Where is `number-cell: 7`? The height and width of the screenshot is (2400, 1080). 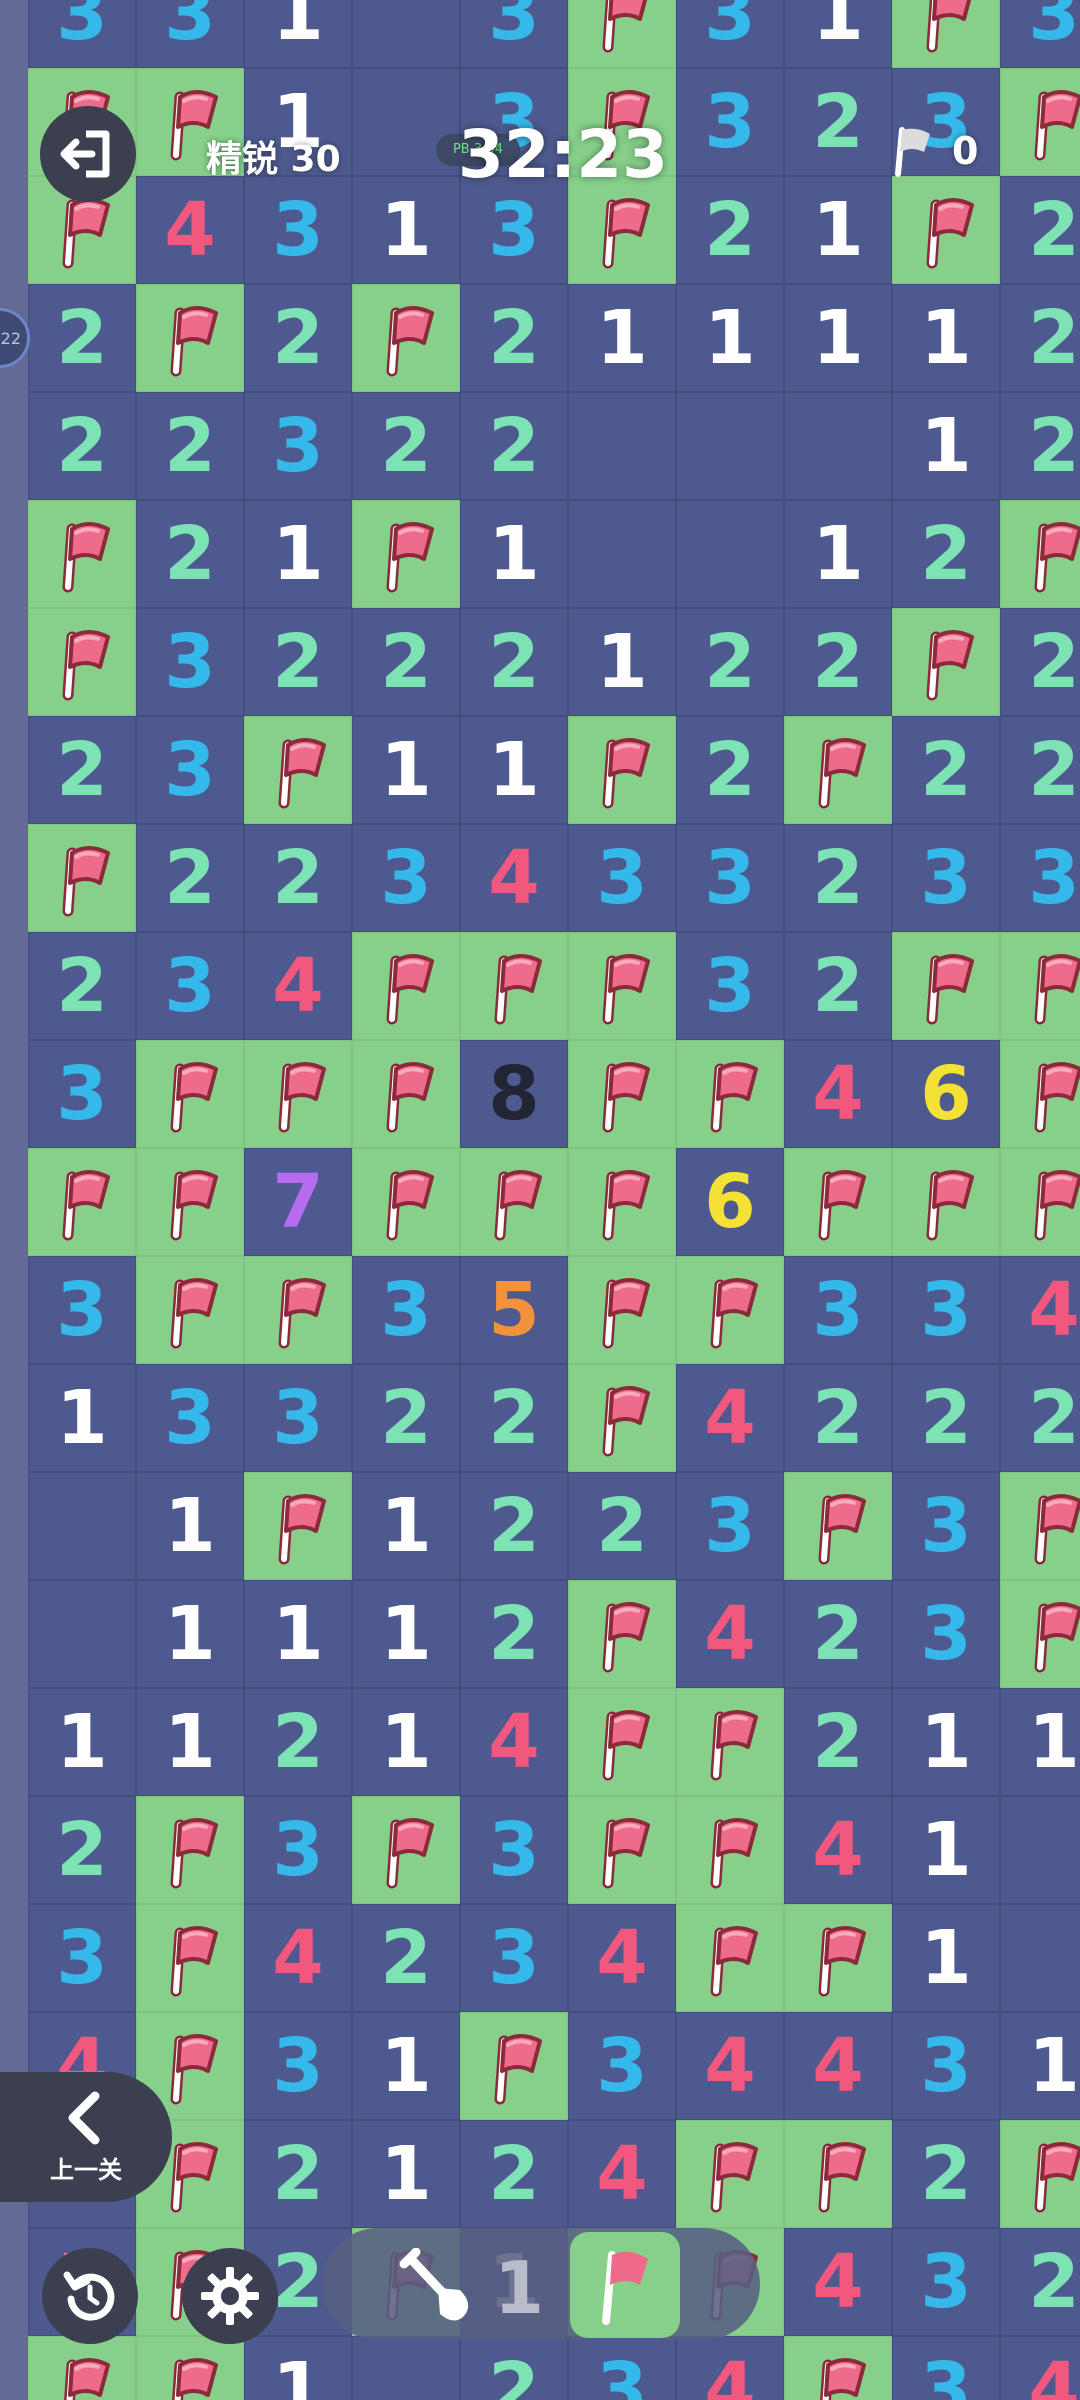 number-cell: 7 is located at coordinates (298, 1202).